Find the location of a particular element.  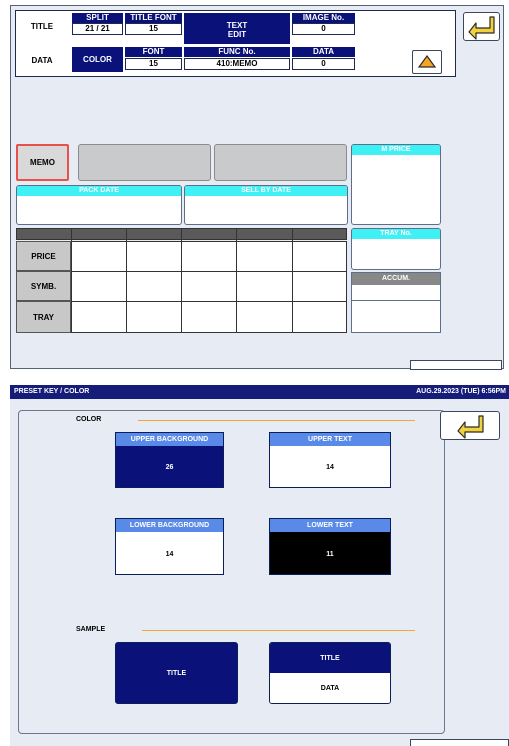

image-no-value: 0 is located at coordinates (323, 29).